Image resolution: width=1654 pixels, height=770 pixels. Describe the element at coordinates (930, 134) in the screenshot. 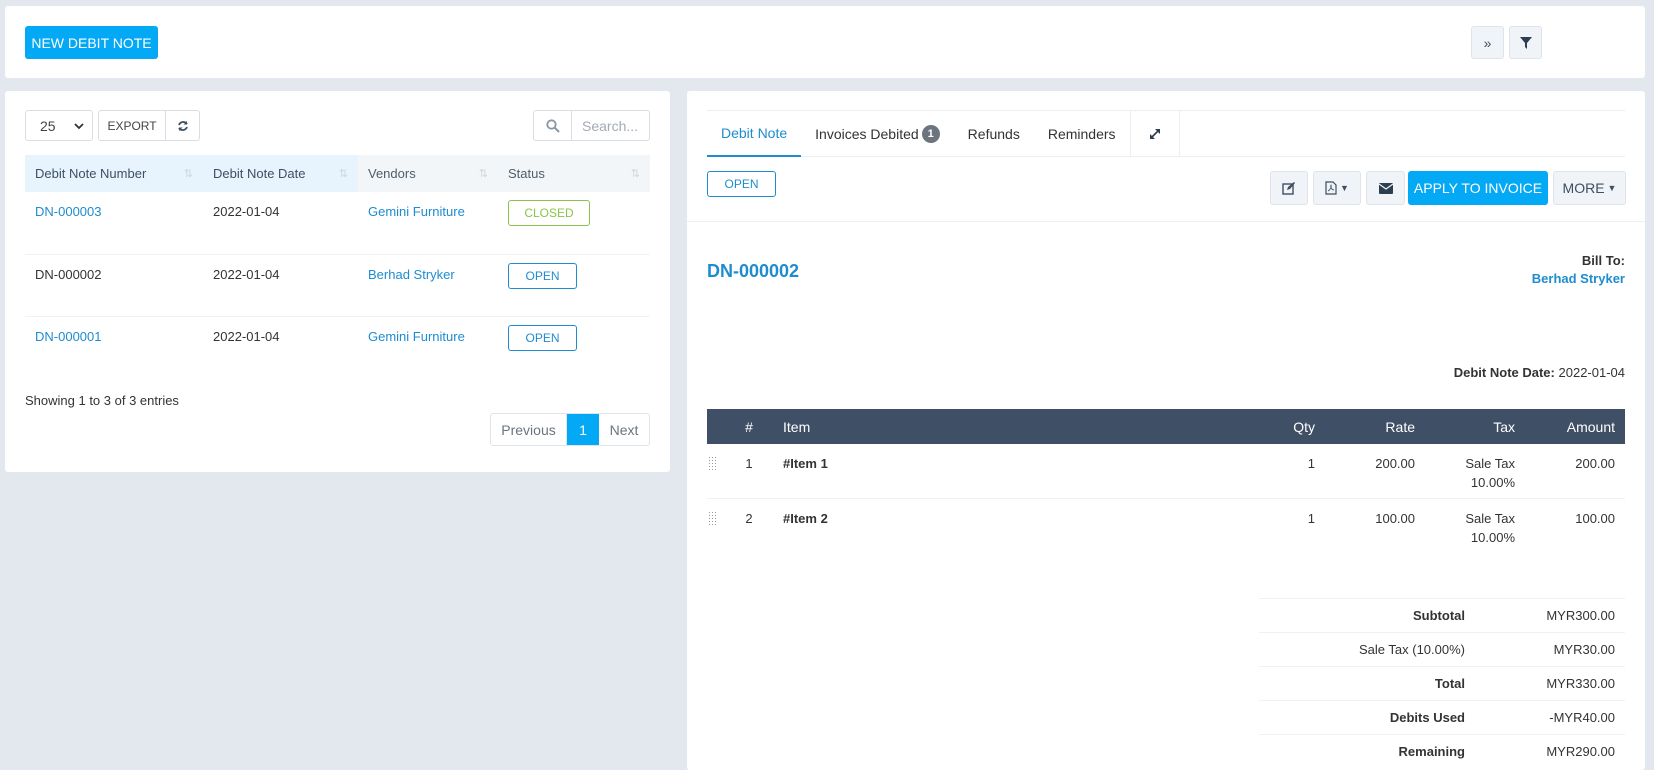

I see `count-badge: 1` at that location.